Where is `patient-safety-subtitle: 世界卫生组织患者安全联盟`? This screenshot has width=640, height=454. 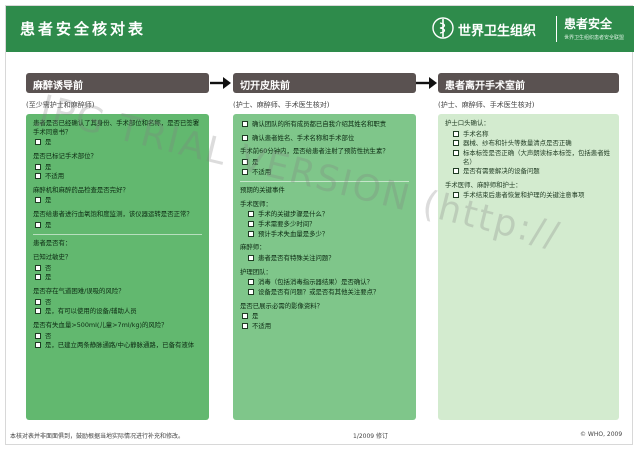
patient-safety-subtitle: 世界卫生组织患者安全联盟 is located at coordinates (594, 38).